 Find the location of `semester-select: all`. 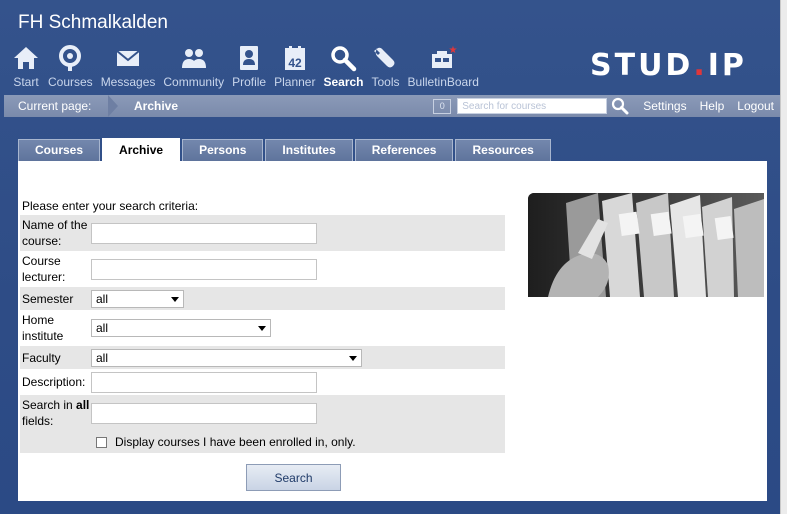

semester-select: all is located at coordinates (137, 298).